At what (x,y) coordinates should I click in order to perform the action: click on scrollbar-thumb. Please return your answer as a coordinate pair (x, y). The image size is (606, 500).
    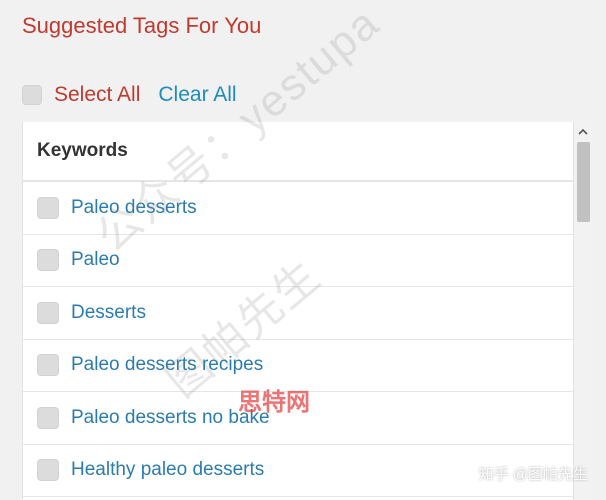
    Looking at the image, I should click on (583, 182).